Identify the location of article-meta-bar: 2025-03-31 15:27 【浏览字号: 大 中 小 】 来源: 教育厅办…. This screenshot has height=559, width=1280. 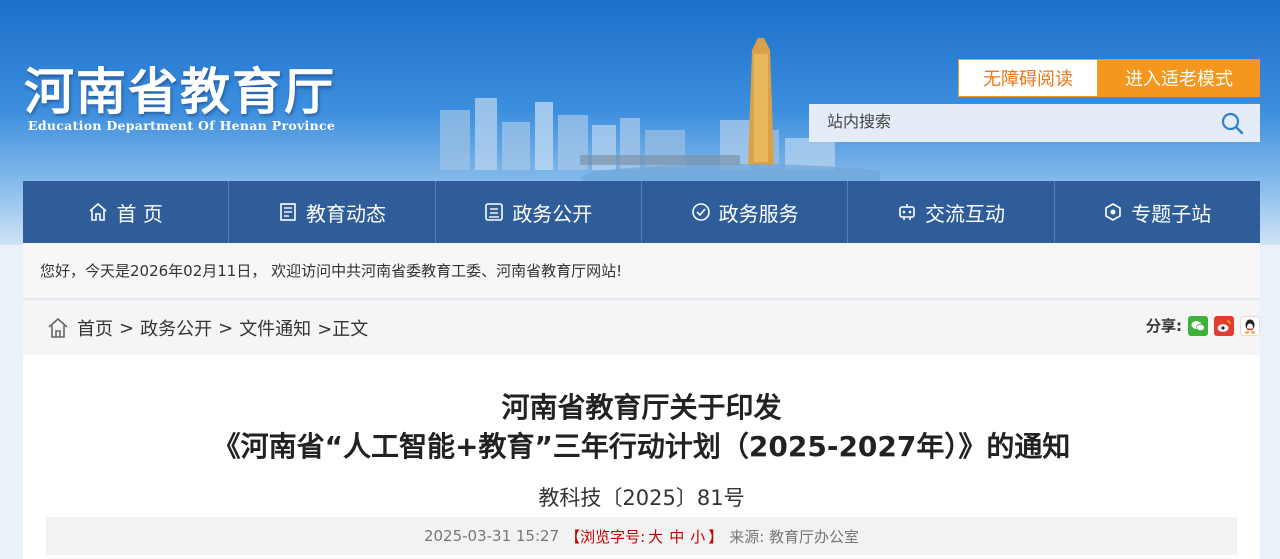
(641, 536).